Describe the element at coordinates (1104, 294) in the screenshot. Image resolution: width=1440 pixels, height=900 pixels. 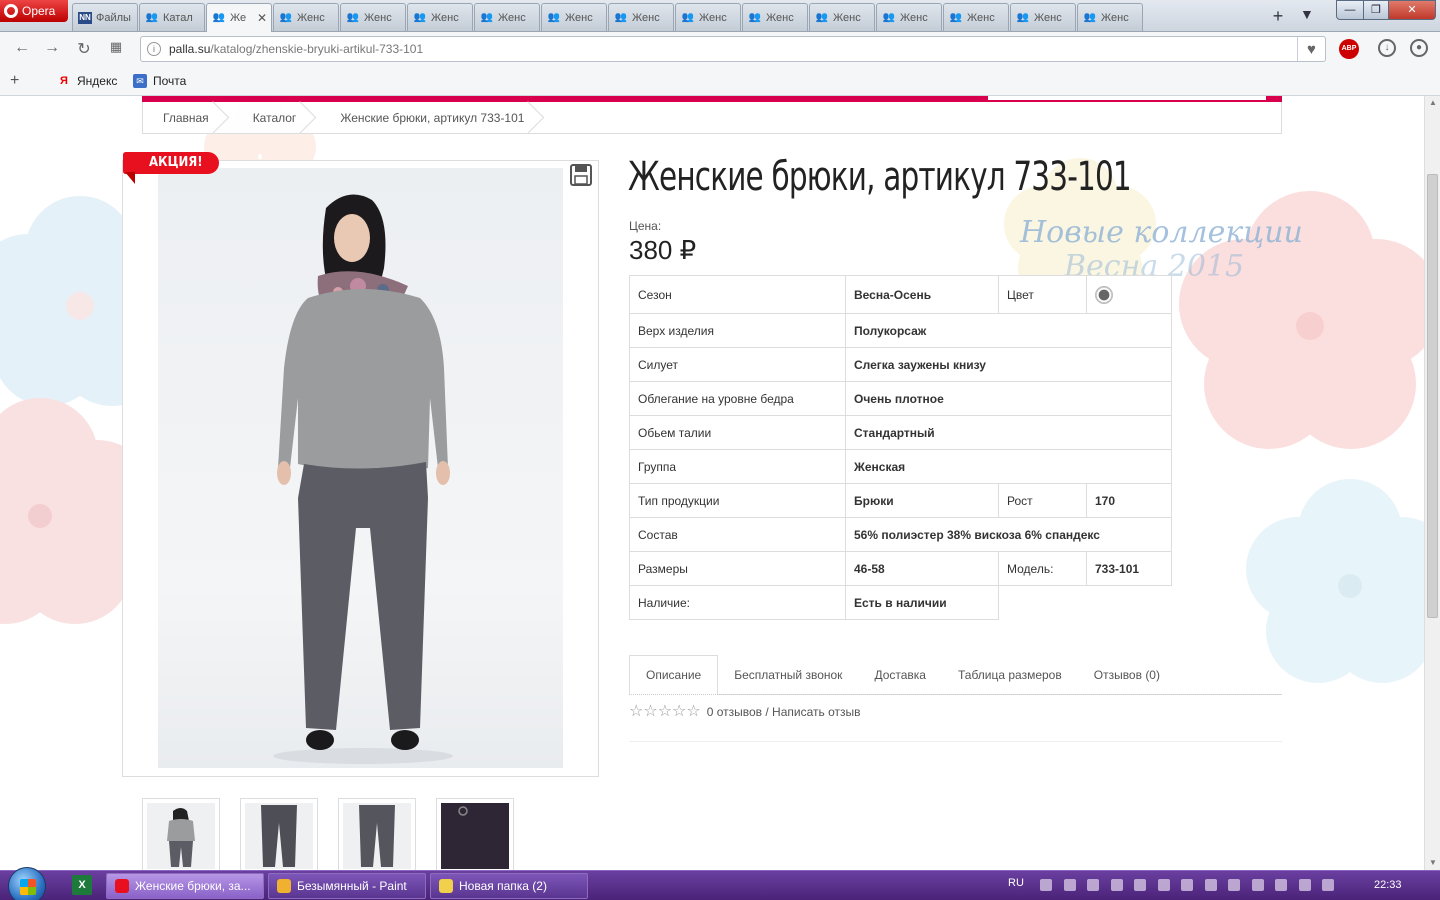
I see `color-swatch-icon` at that location.